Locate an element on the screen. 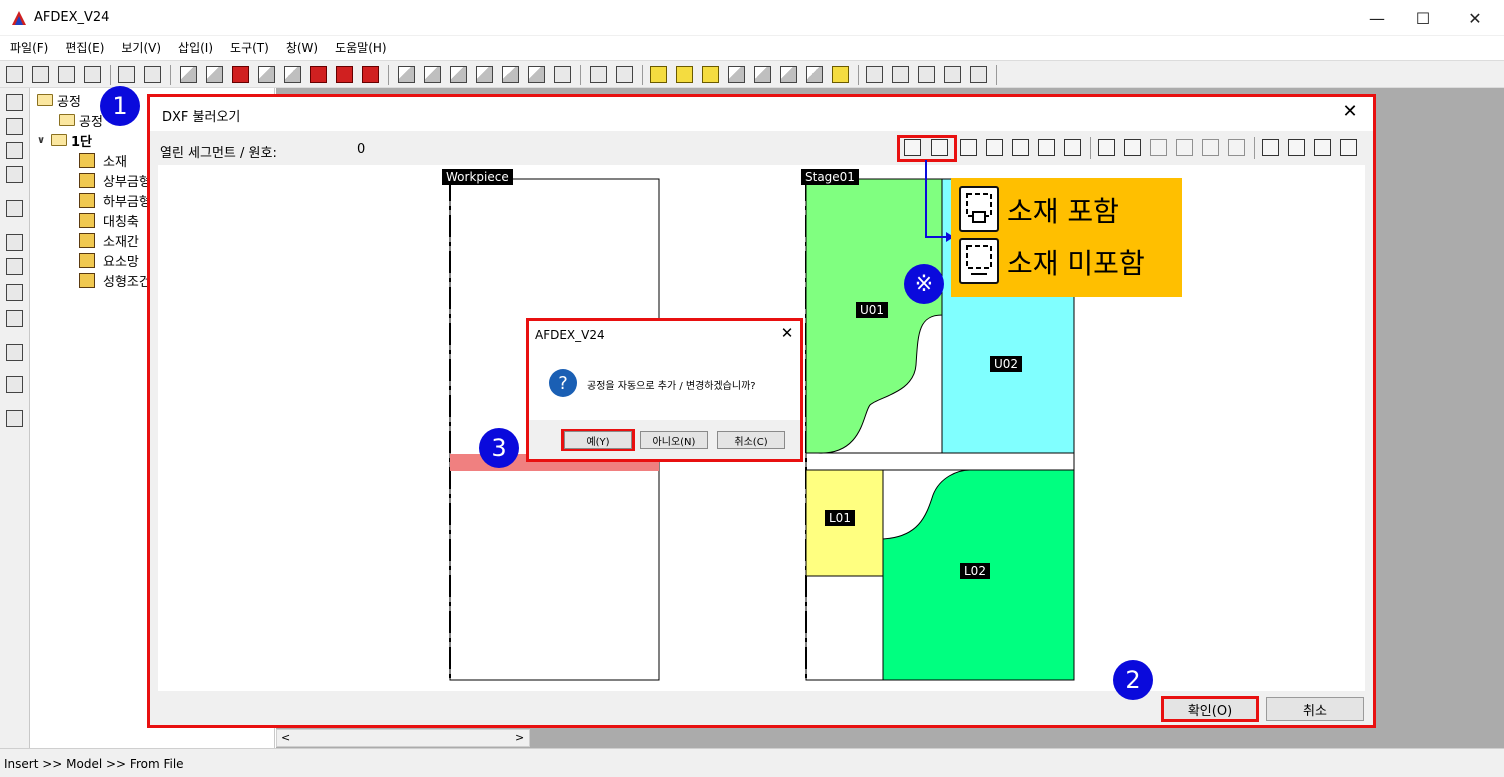 The height and width of the screenshot is (777, 1504). callout-3: 3 is located at coordinates (499, 448).